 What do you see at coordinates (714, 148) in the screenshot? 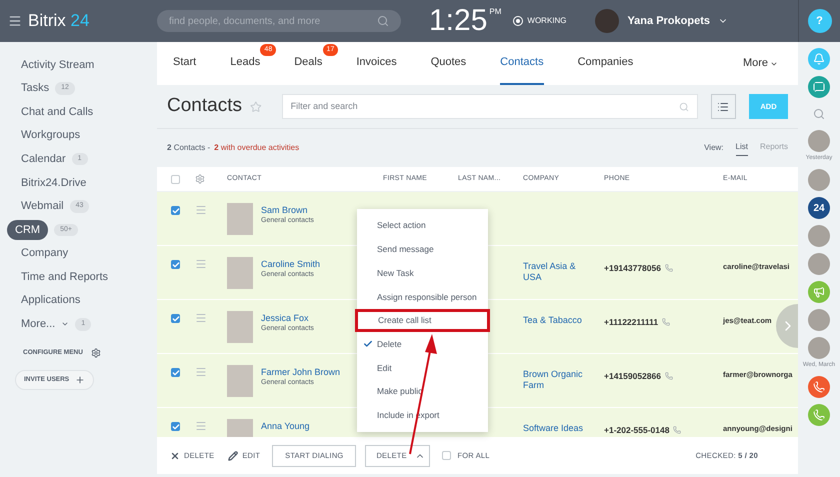
I see `view-label: View:` at bounding box center [714, 148].